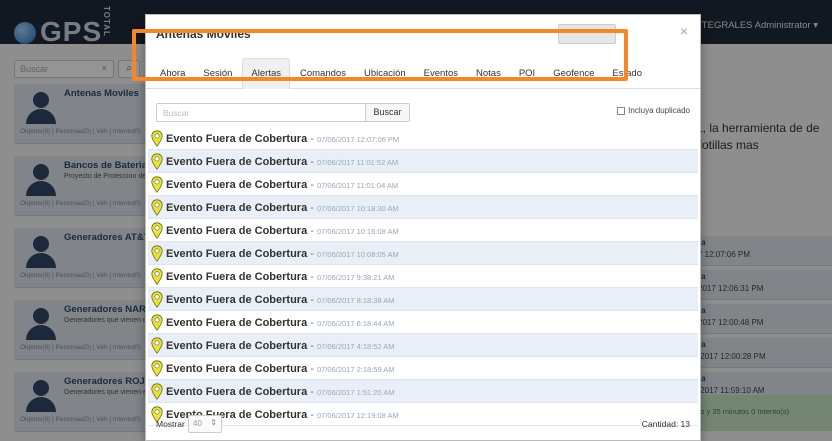 The image size is (832, 441). I want to click on alert-date: 07/06/2017 2:18:59 AM, so click(355, 369).